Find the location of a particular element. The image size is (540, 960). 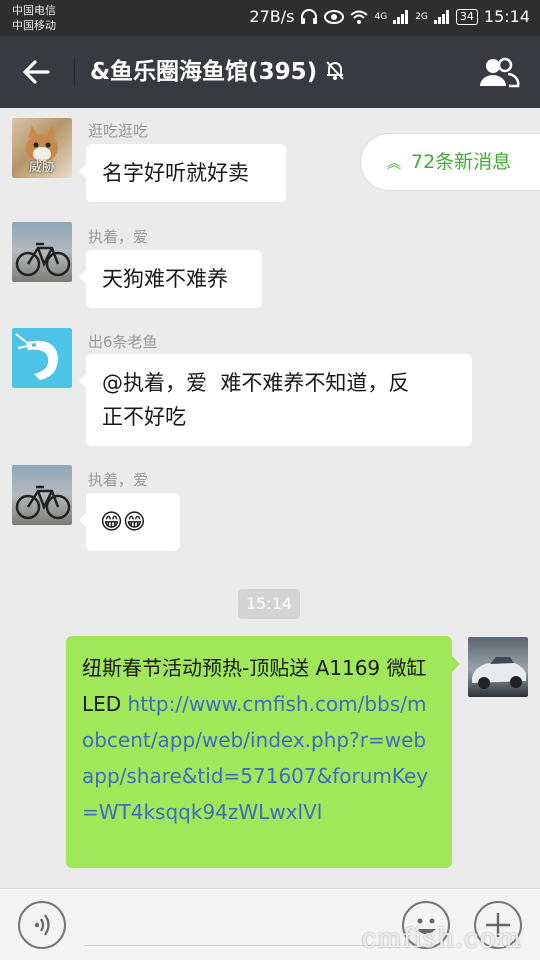

status-icons: 27B/s 4G 2G 34 15:14 is located at coordinates (389, 17).